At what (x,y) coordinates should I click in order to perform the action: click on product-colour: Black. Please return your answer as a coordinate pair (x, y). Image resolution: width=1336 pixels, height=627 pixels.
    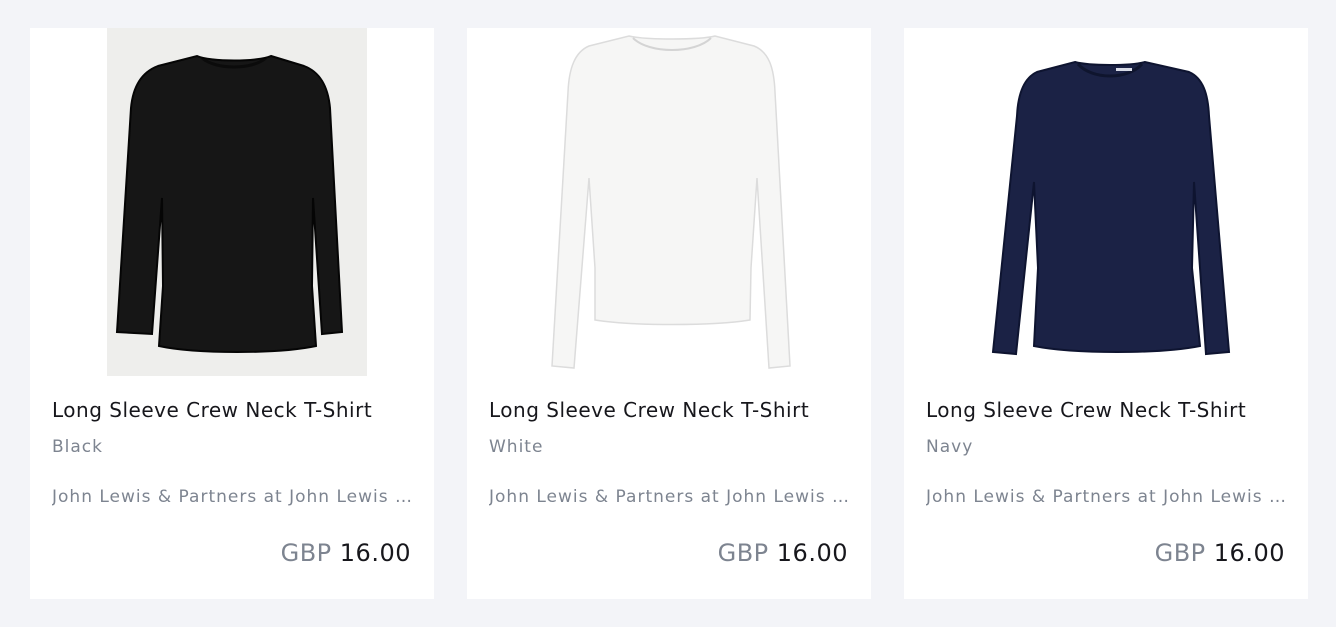
    Looking at the image, I should click on (77, 447).